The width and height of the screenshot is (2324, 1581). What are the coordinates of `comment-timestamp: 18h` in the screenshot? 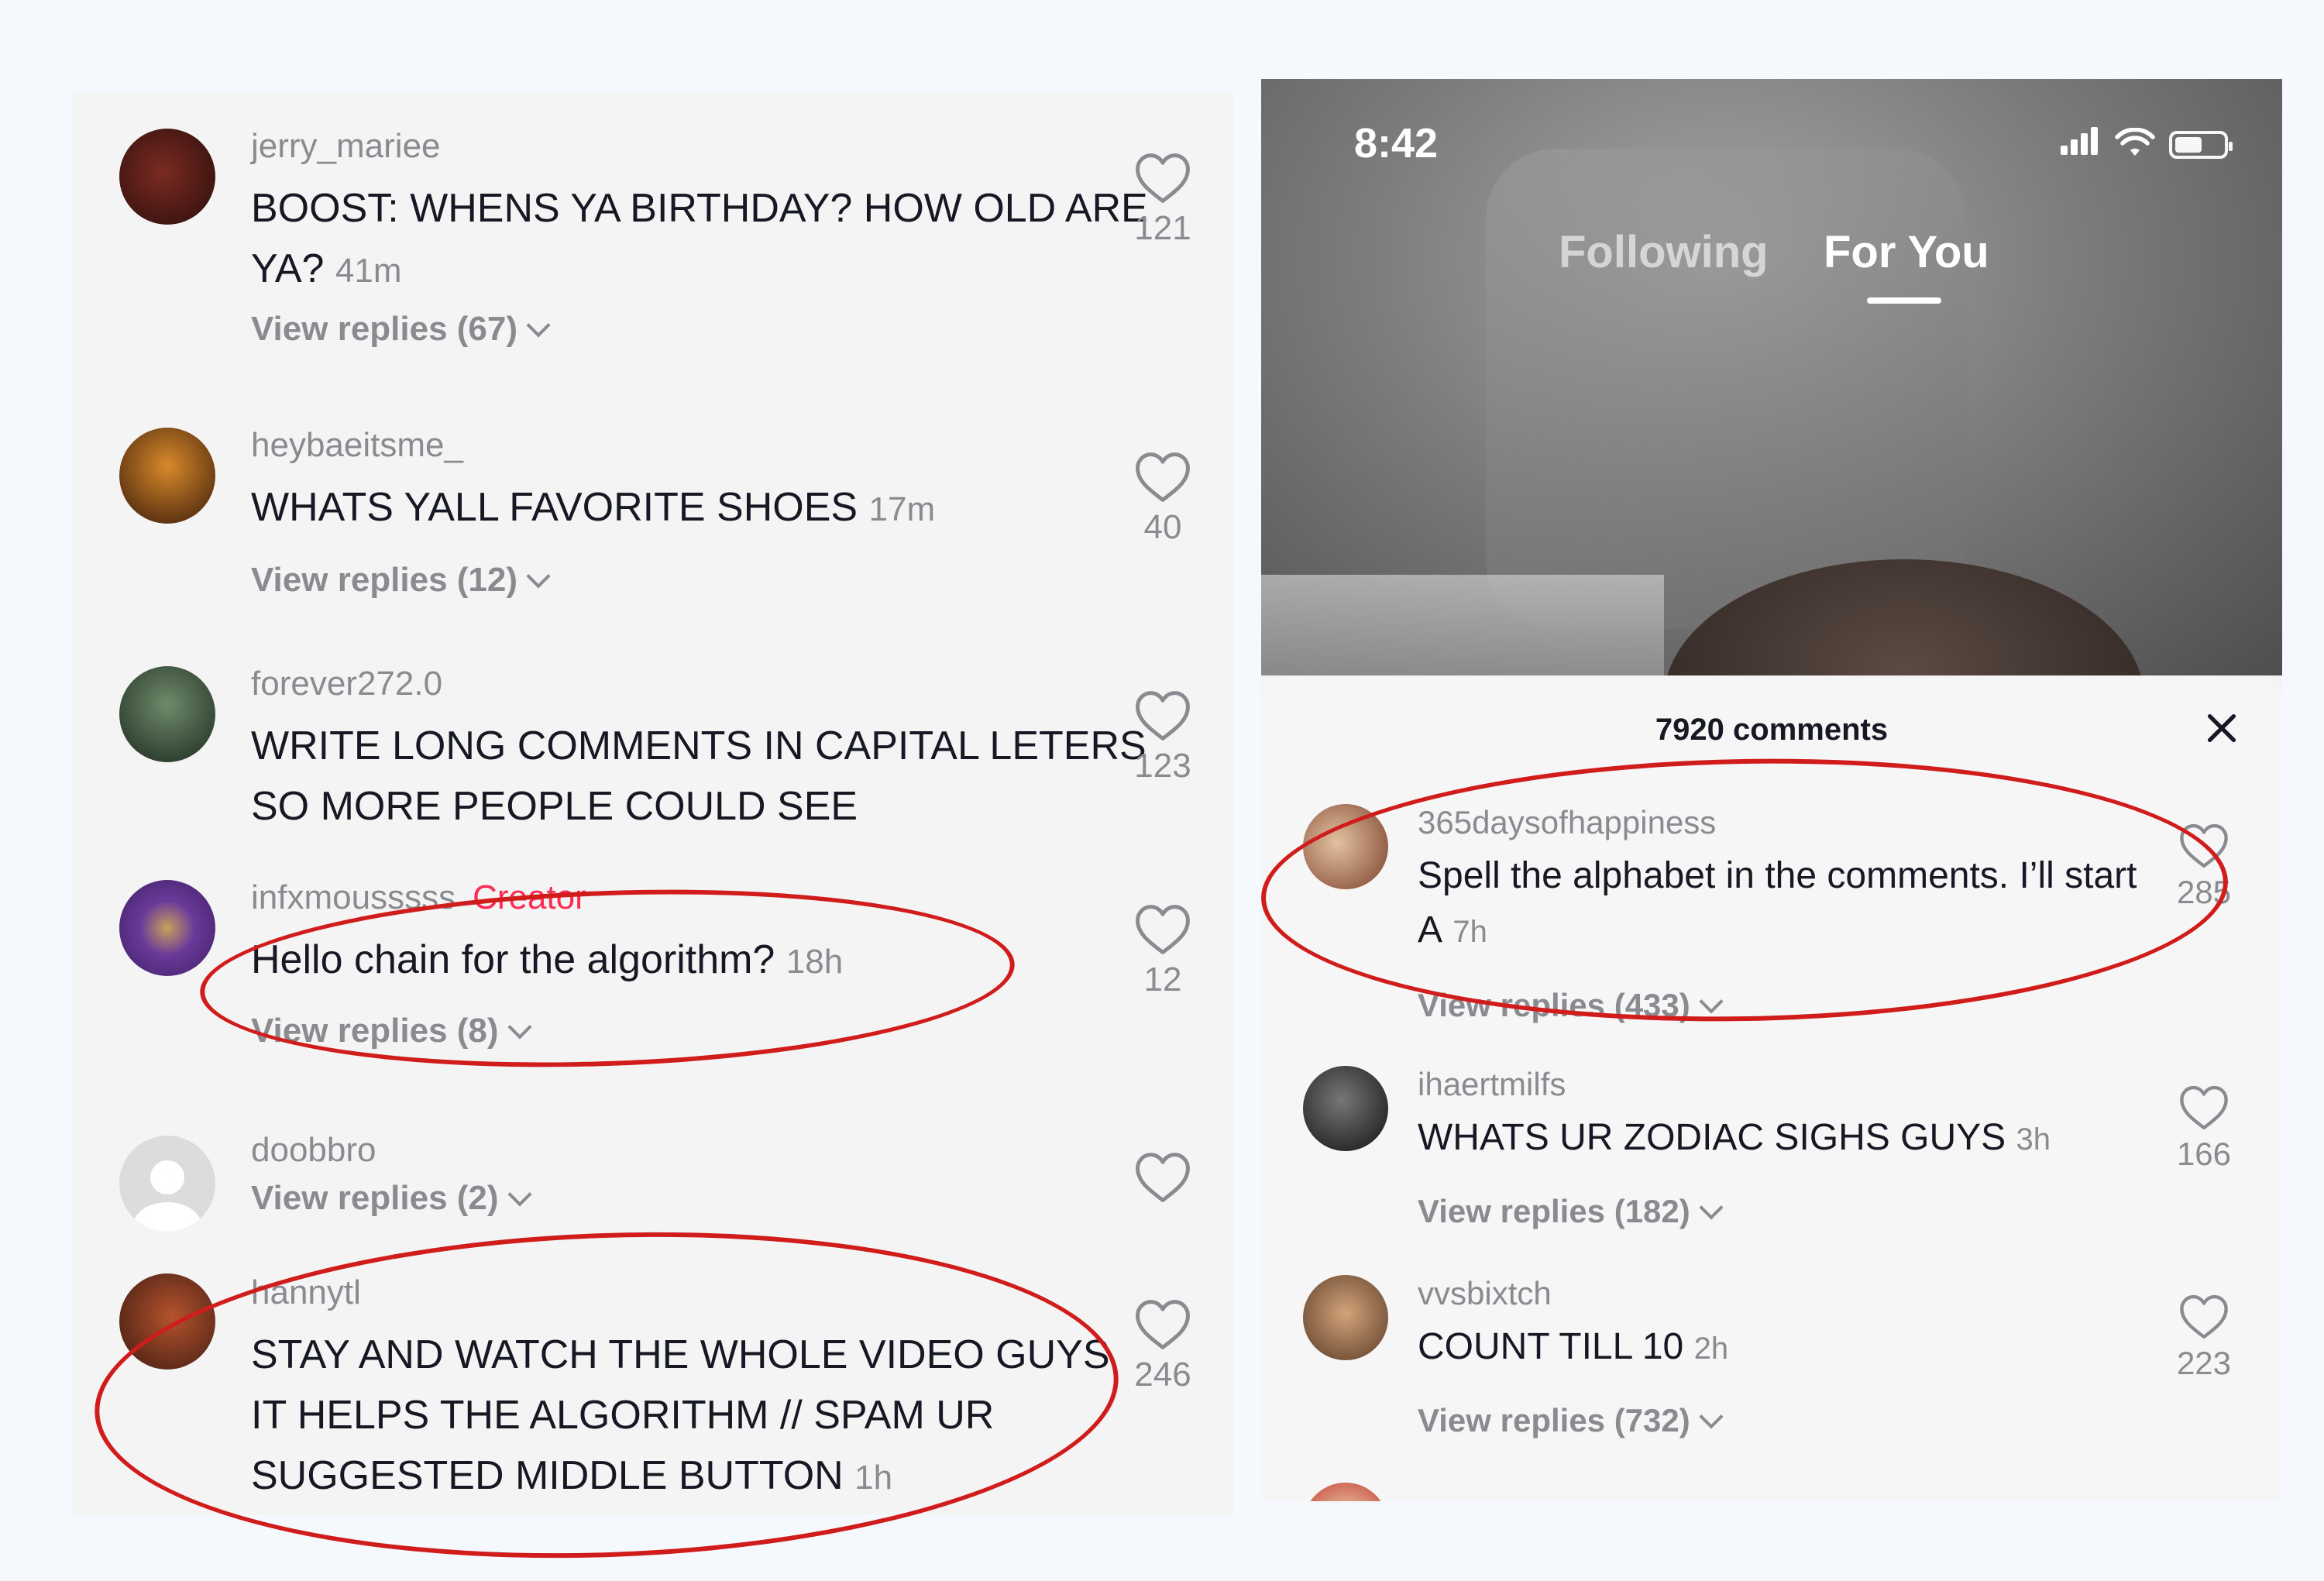 It's located at (815, 962).